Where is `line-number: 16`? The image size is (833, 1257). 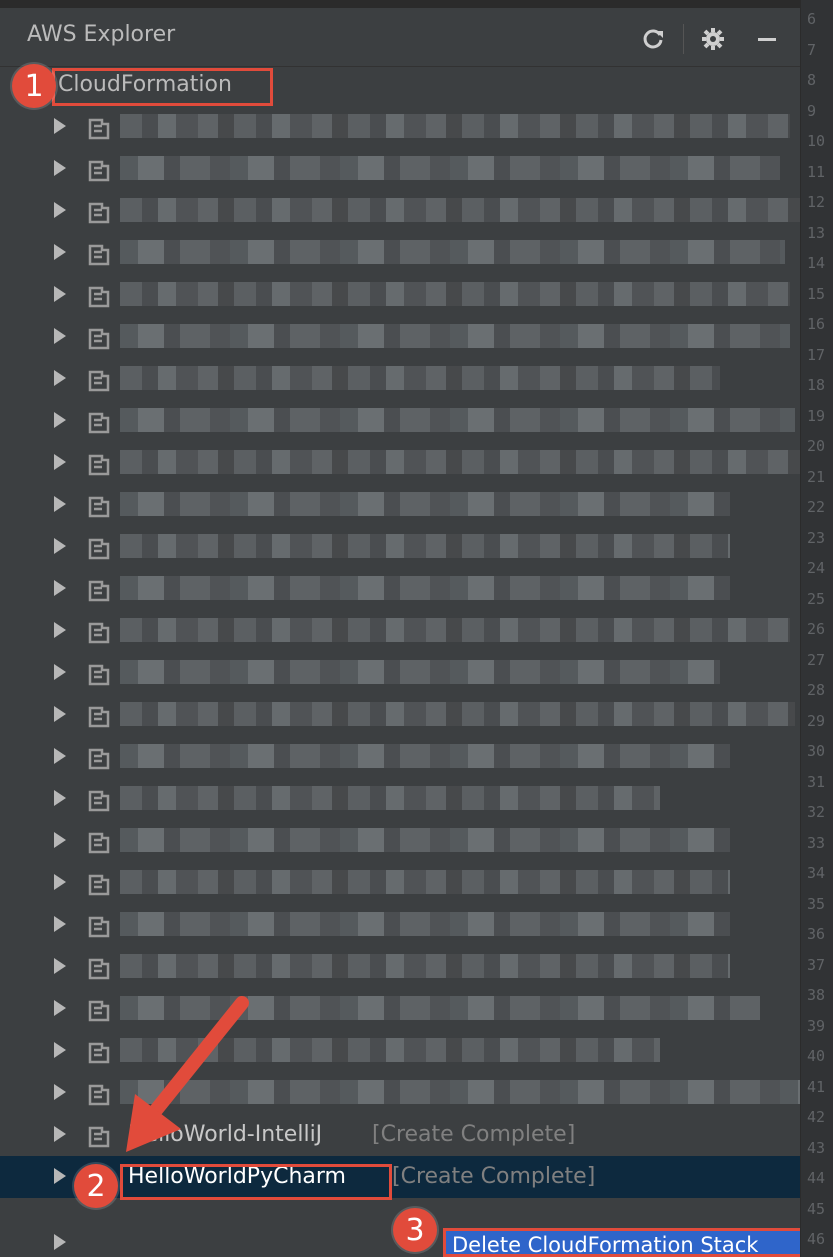
line-number: 16 is located at coordinates (816, 324).